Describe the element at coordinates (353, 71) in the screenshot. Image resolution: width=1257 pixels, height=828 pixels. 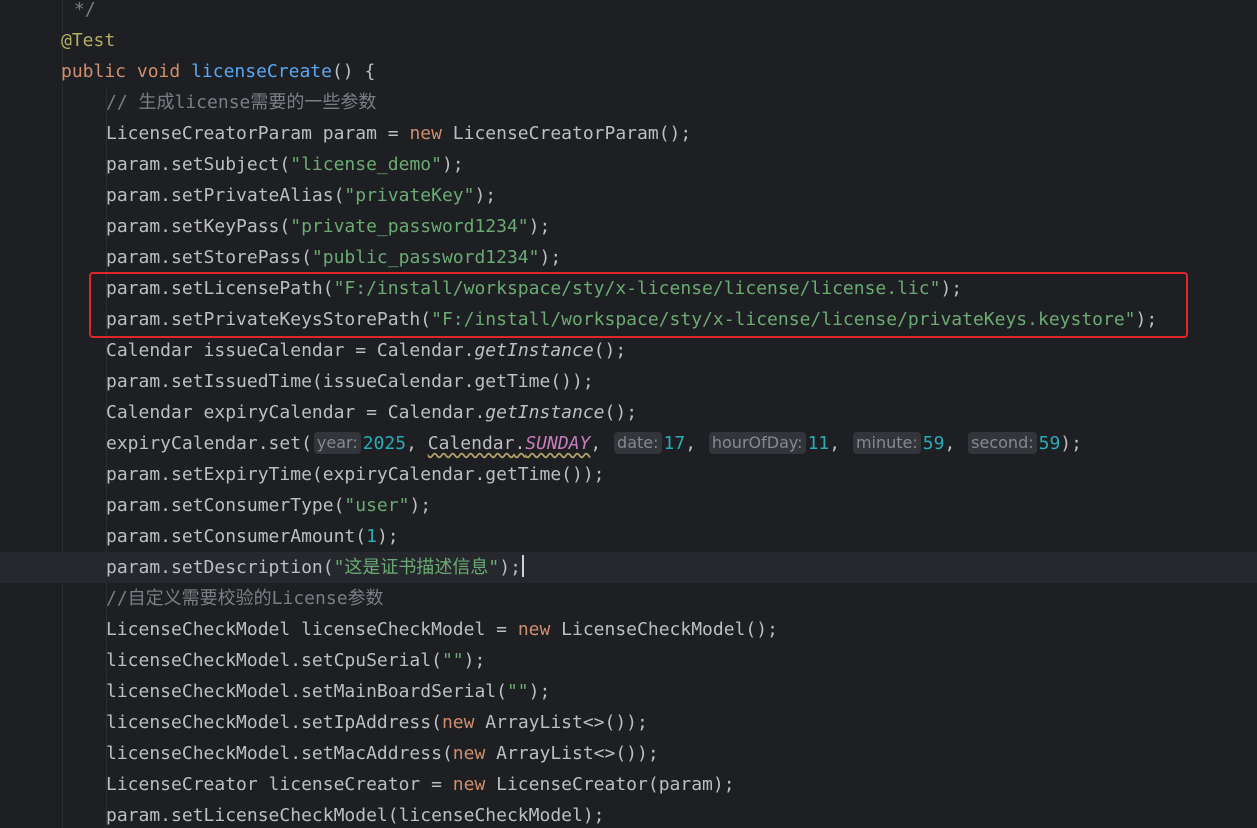
I see `method-decl-tail: () {` at that location.